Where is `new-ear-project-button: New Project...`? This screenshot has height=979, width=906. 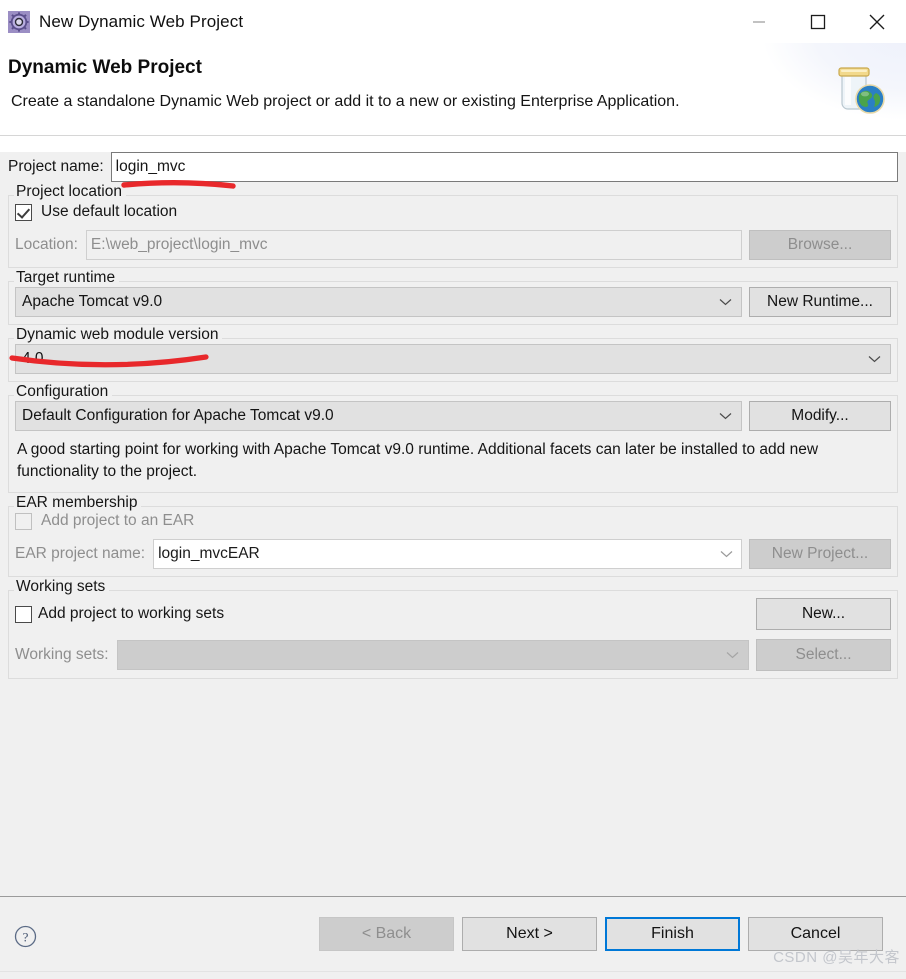 new-ear-project-button: New Project... is located at coordinates (820, 554).